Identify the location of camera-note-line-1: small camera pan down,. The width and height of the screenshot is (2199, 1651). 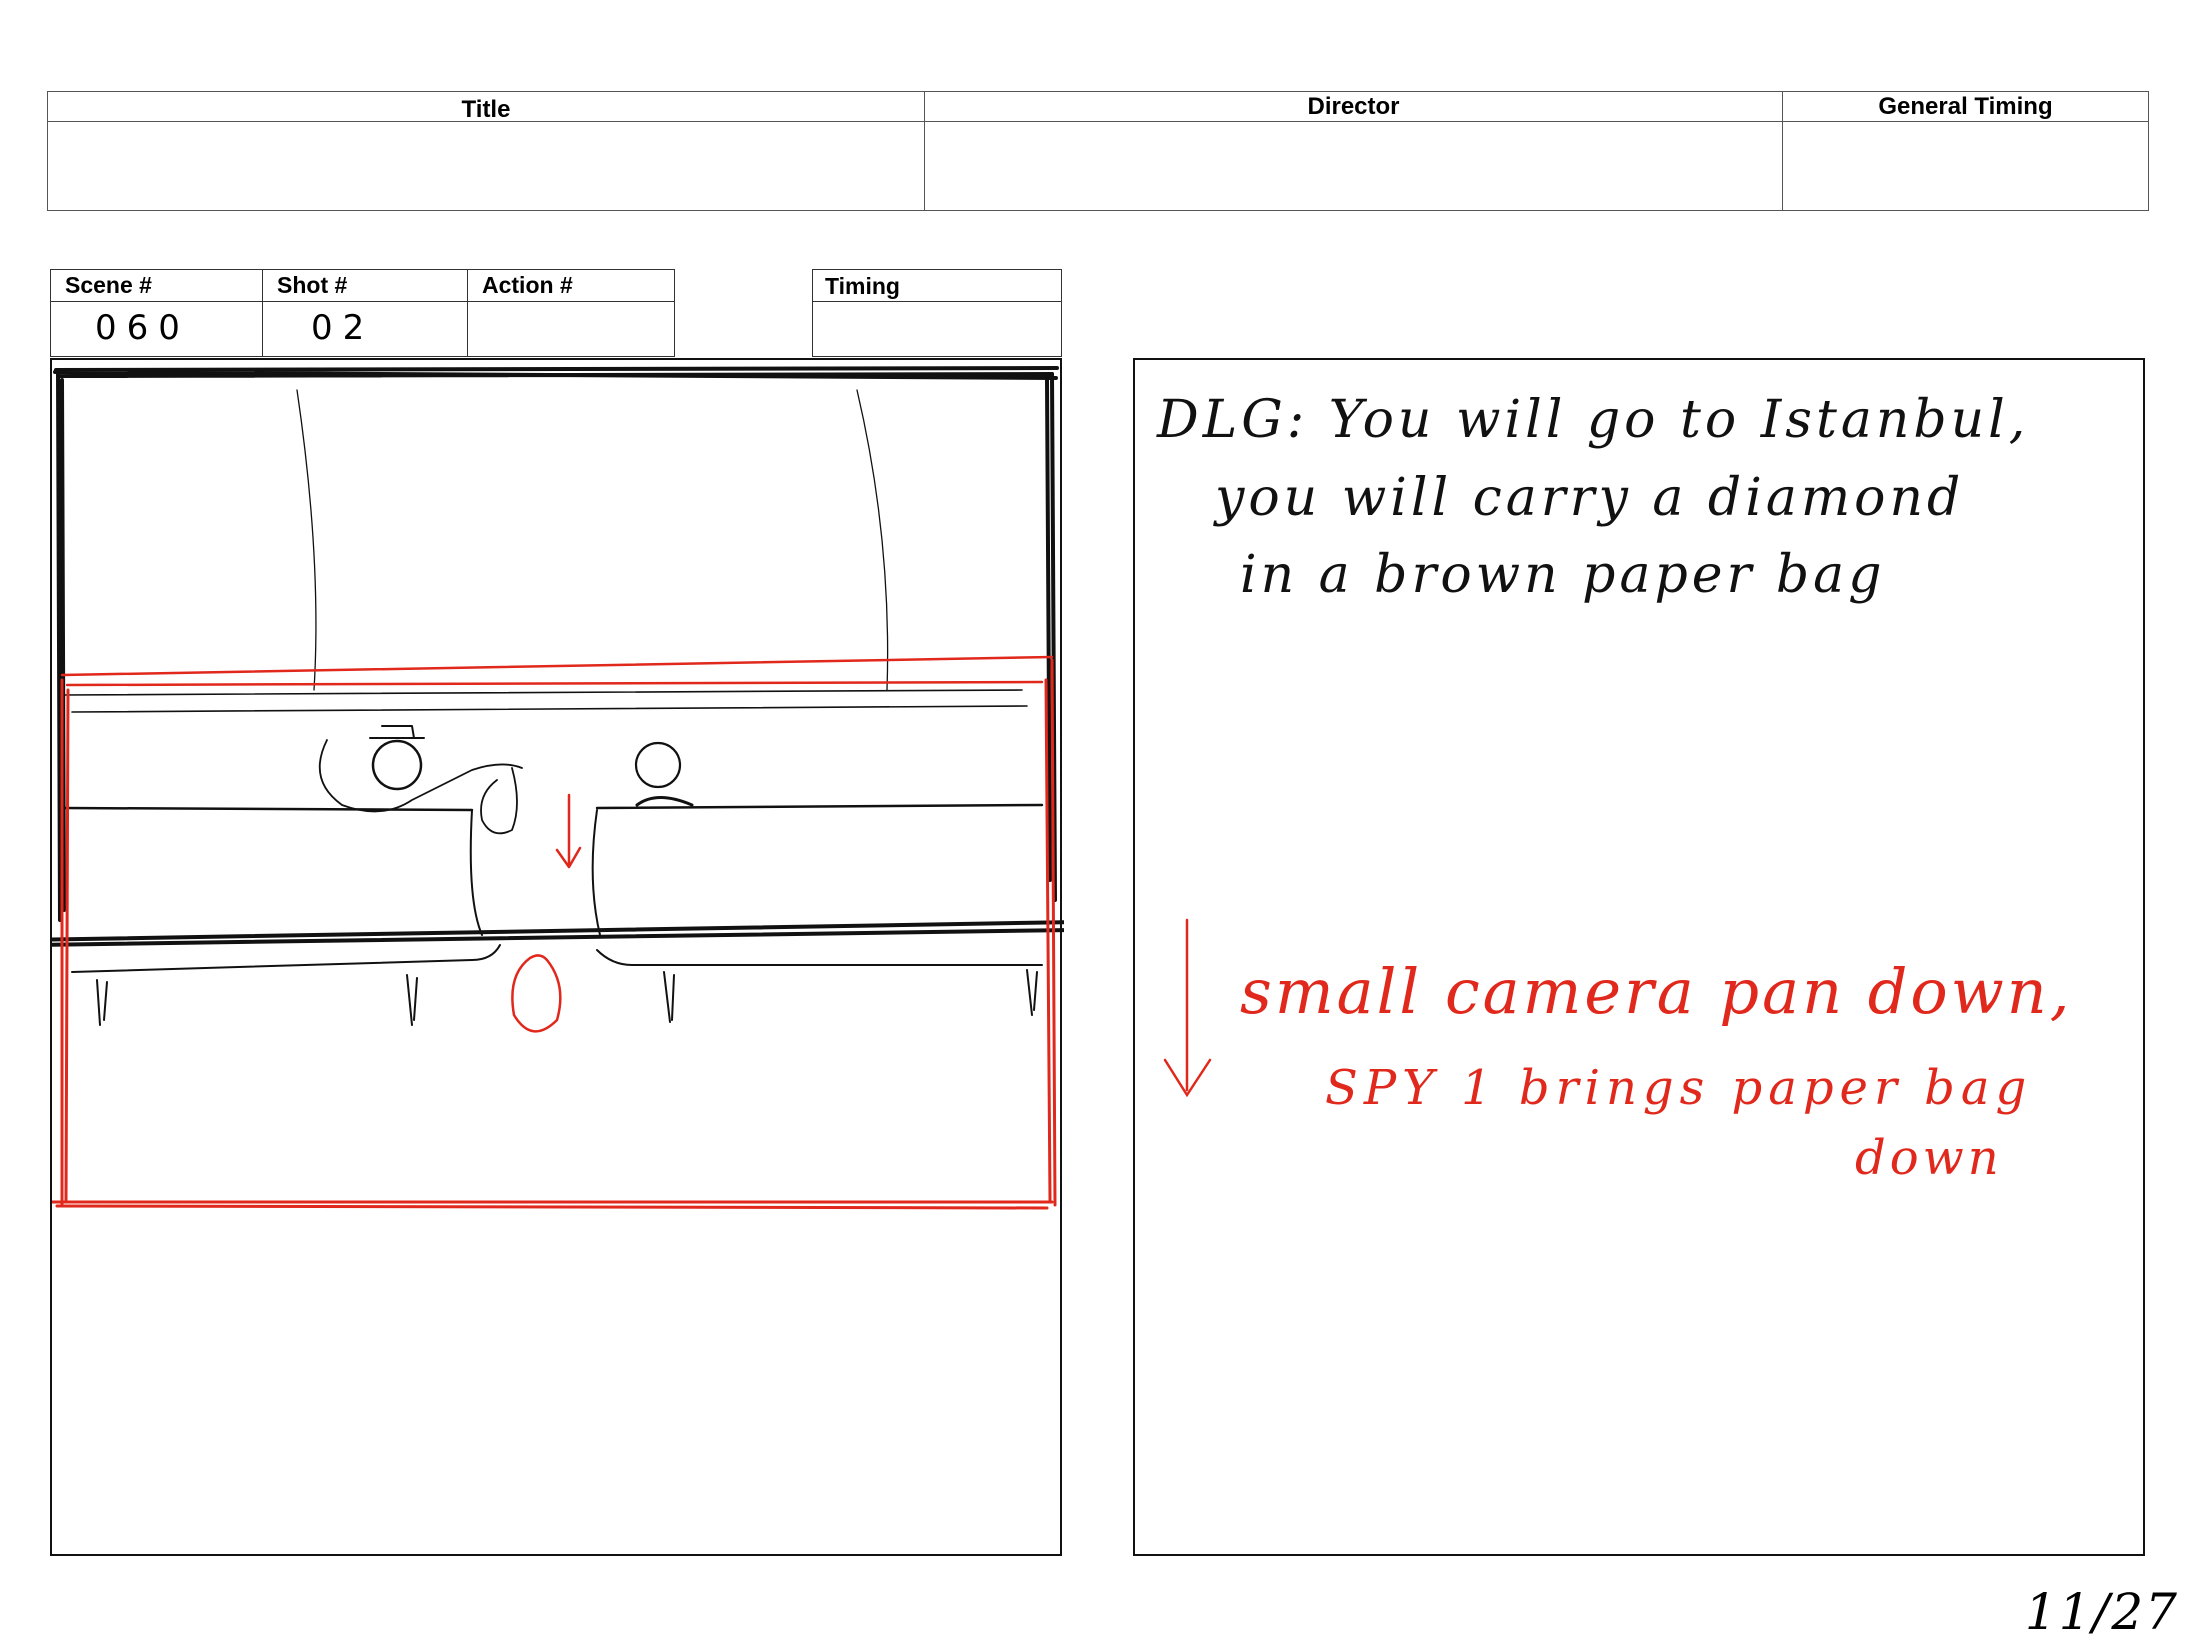
(1656, 991).